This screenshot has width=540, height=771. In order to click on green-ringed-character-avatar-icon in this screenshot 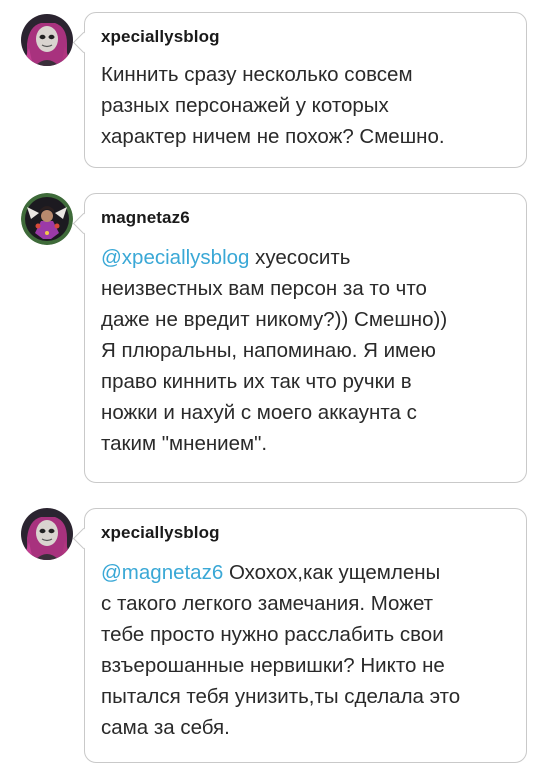, I will do `click(47, 219)`.